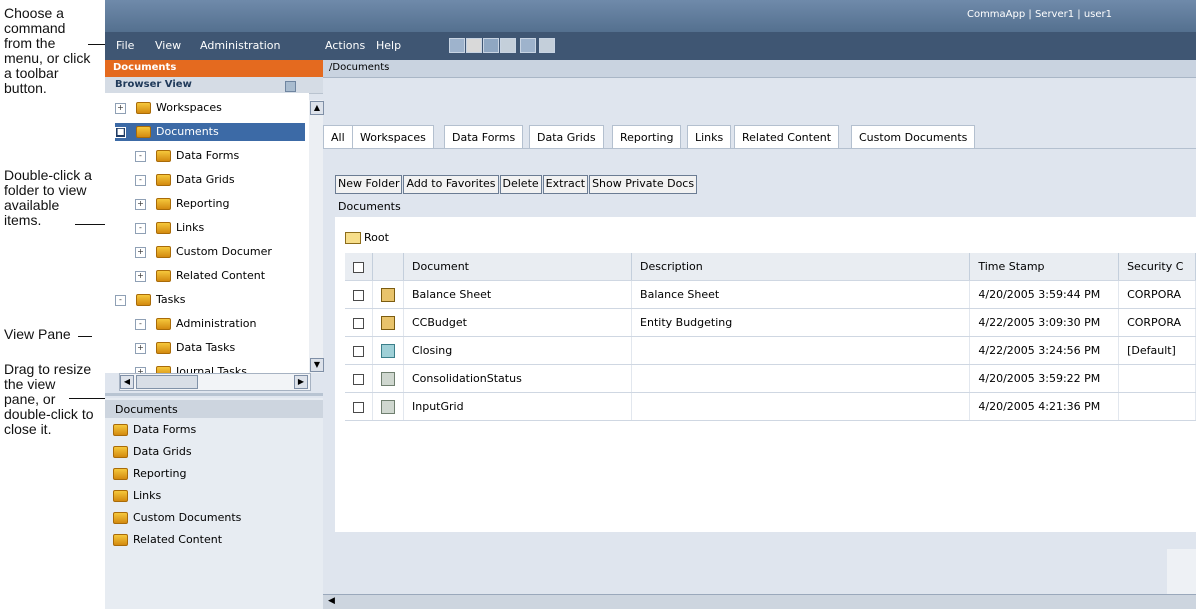 This screenshot has width=1196, height=609. I want to click on tab-data-forms: Data Forms, so click(484, 137).